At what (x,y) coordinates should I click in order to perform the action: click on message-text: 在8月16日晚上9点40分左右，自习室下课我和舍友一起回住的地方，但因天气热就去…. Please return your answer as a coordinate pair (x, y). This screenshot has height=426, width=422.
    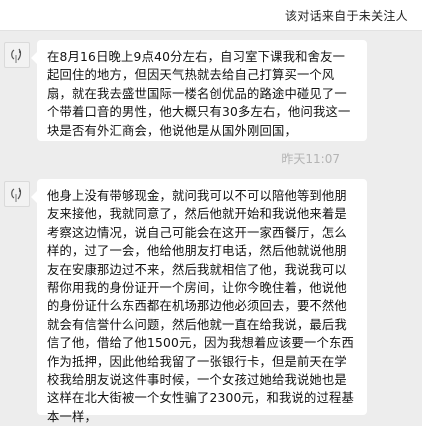
    Looking at the image, I should click on (199, 94).